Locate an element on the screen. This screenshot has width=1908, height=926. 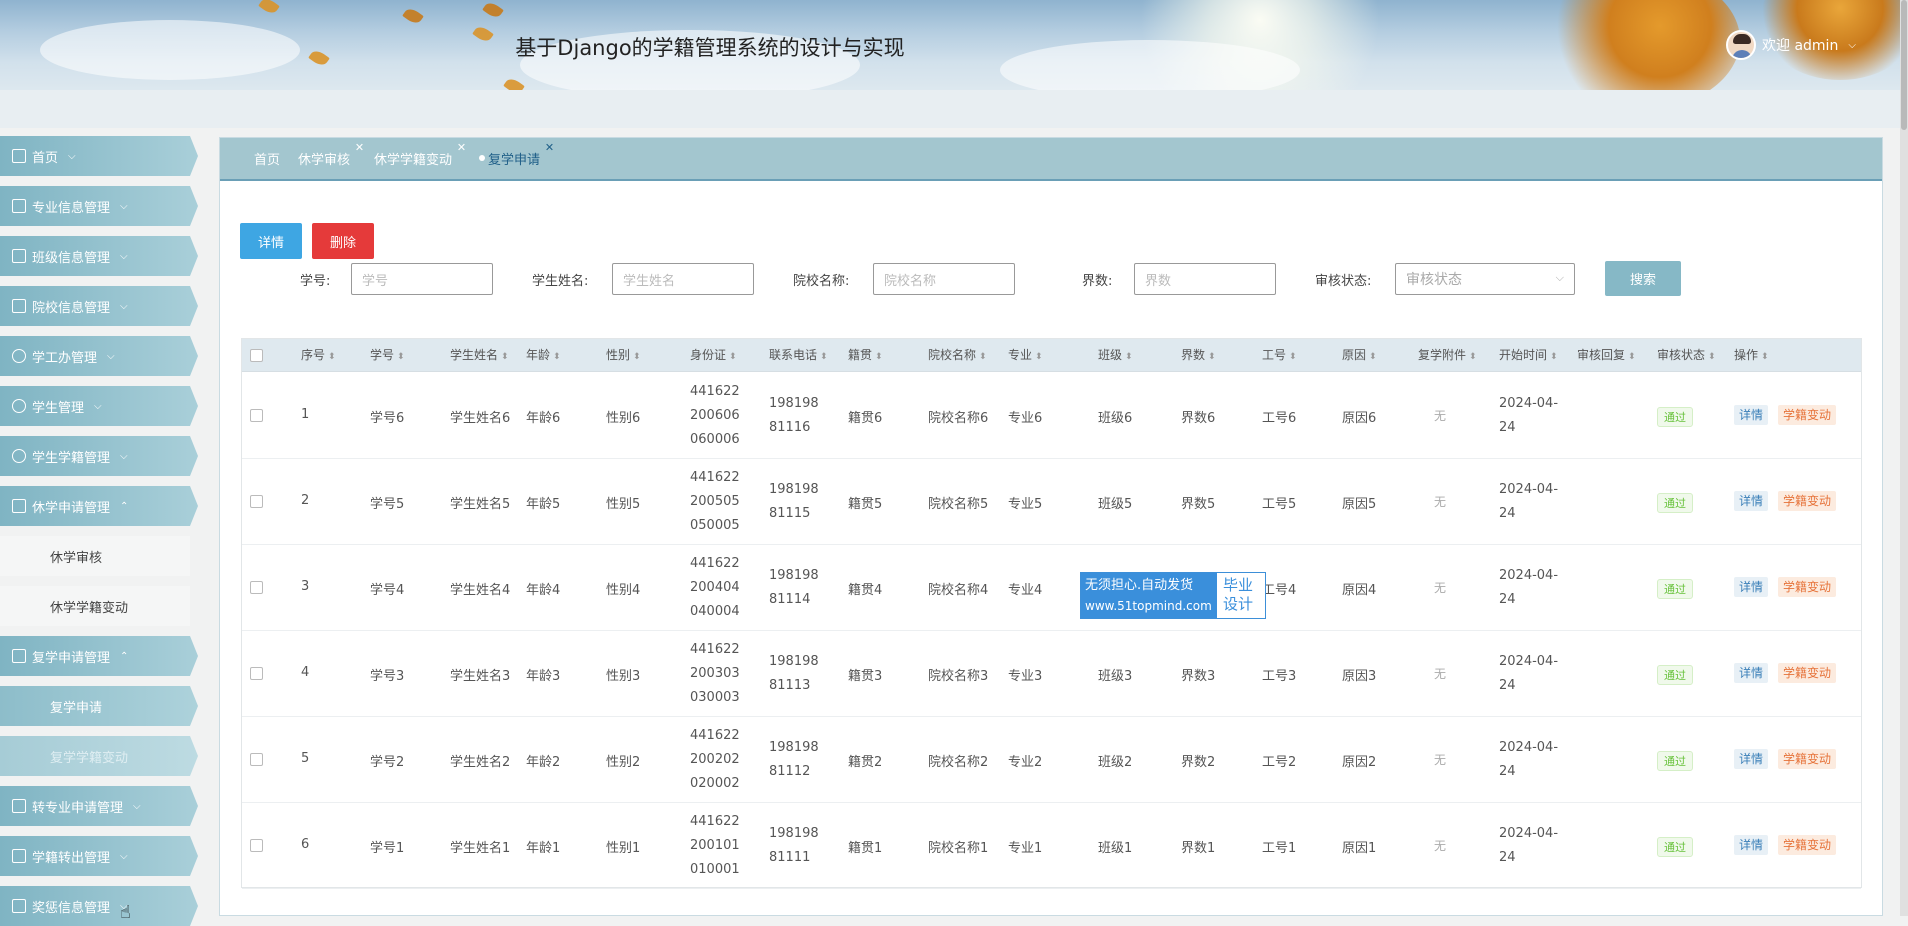
sidebar-sub-leave-review: 休学审核 is located at coordinates (95, 556).